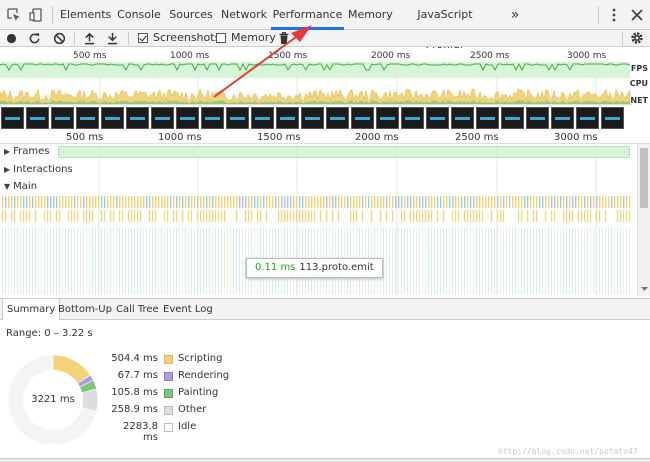 The width and height of the screenshot is (650, 462). Describe the element at coordinates (178, 432) in the screenshot. I see `legend-row-idle: 2283.8 ms Idle` at that location.